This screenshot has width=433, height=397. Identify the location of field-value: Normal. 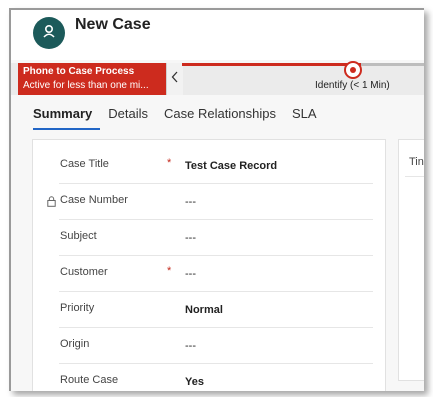
(204, 310).